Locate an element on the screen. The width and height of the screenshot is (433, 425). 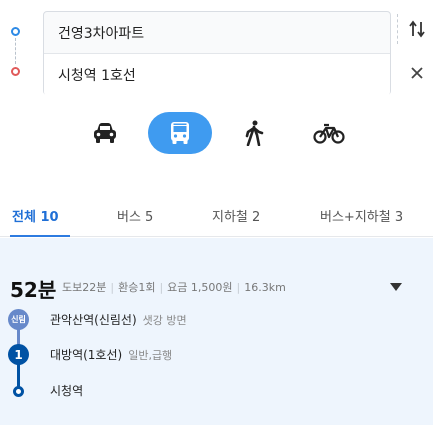
origin-marker-icon is located at coordinates (15, 31).